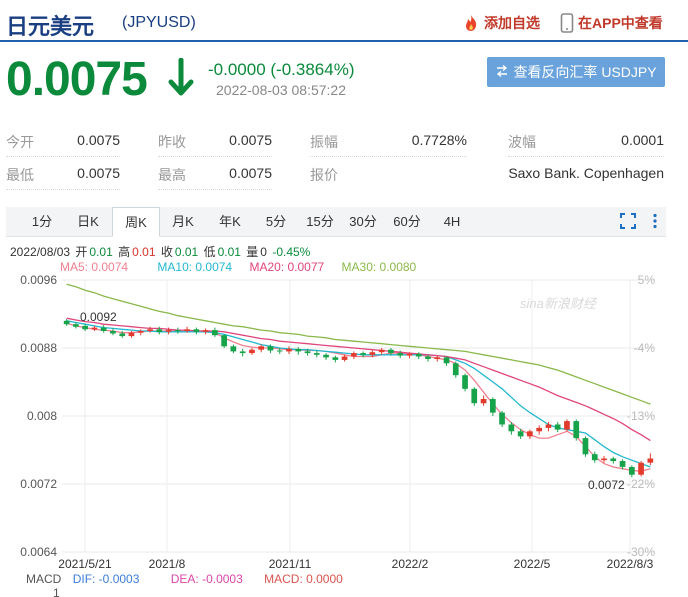  I want to click on stat-value-open: 0.0075, so click(98, 140).